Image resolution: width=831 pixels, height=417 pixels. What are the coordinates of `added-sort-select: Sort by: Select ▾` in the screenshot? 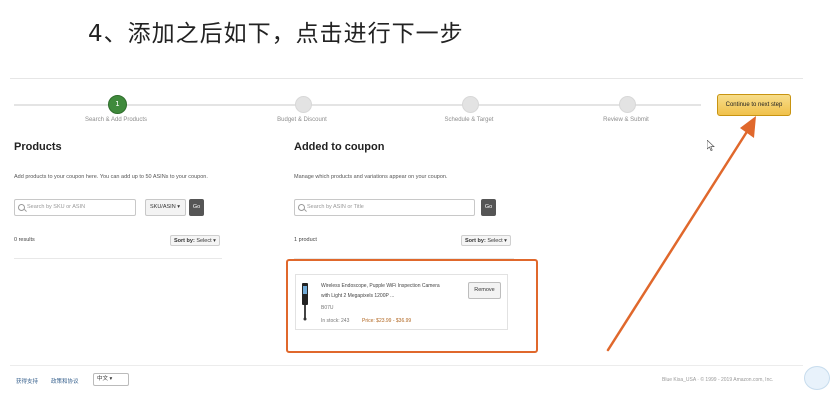 It's located at (486, 240).